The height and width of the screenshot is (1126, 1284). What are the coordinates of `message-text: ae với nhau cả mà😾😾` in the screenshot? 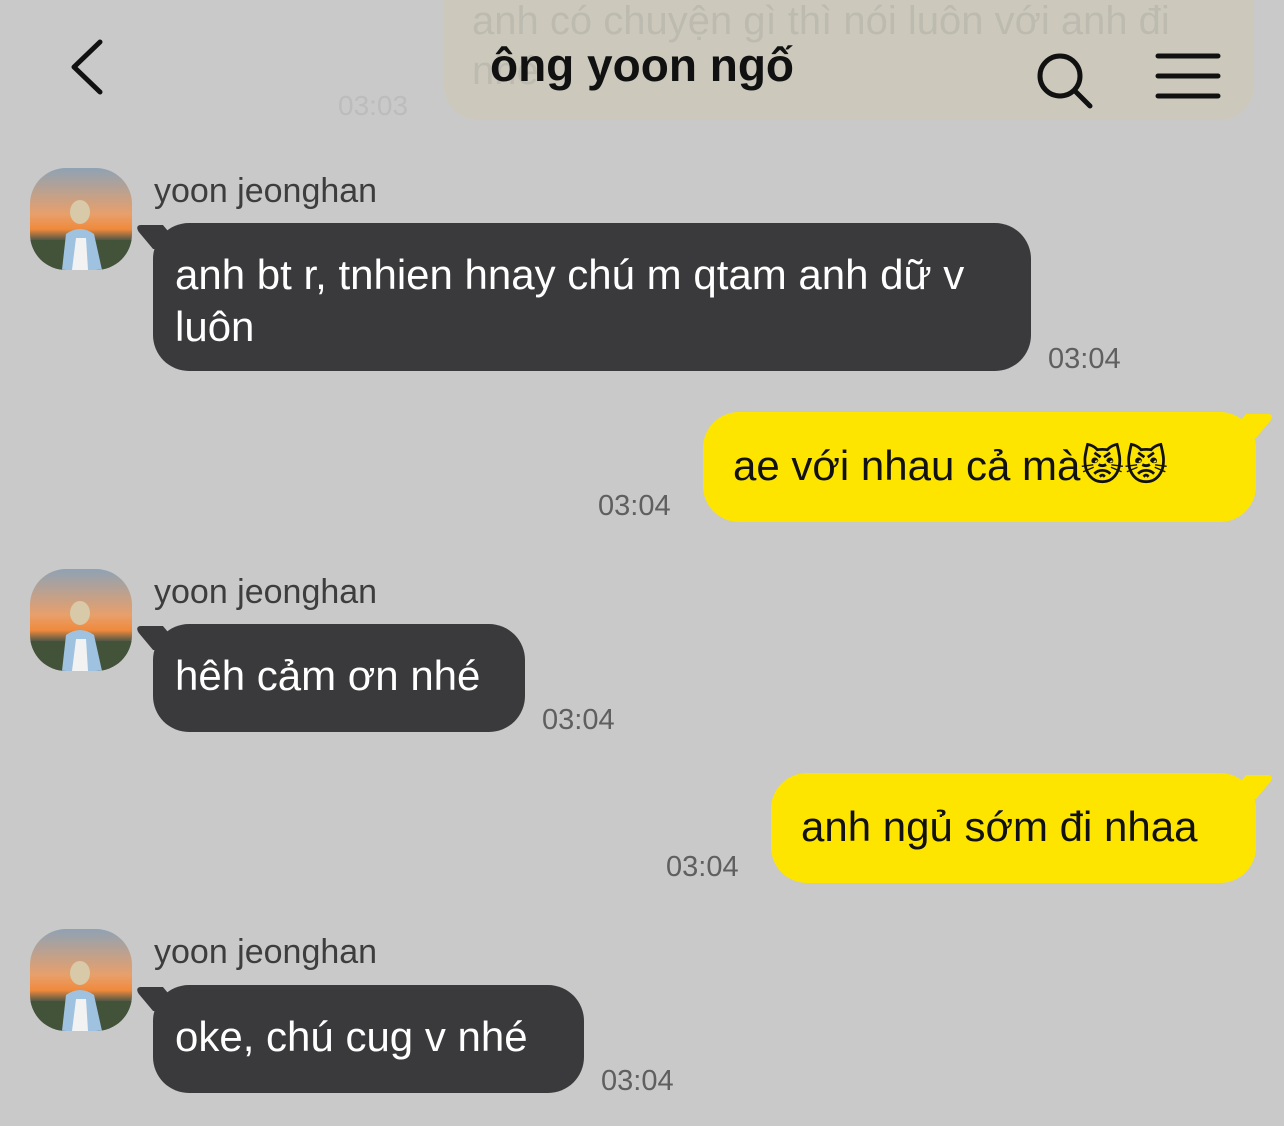 It's located at (950, 465).